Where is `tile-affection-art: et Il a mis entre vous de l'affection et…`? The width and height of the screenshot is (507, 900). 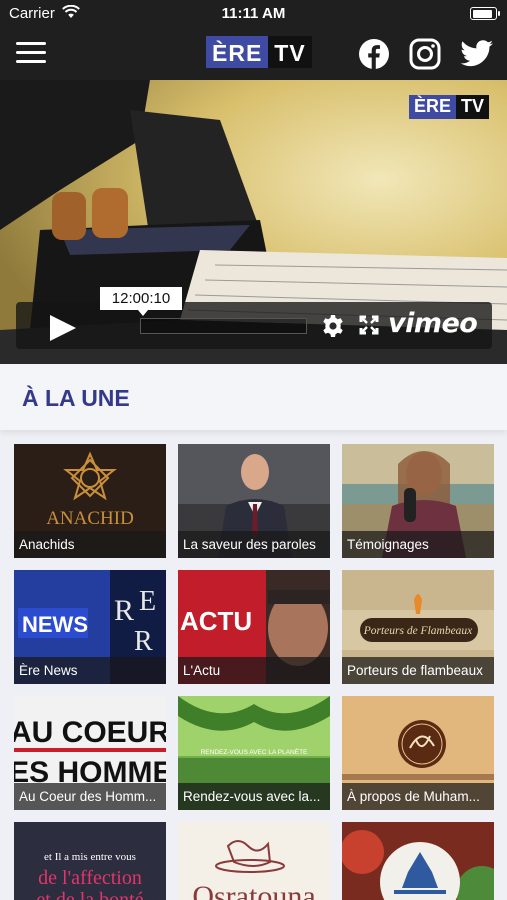
tile-affection-art: et Il a mis entre vous de l'affection et… is located at coordinates (90, 861).